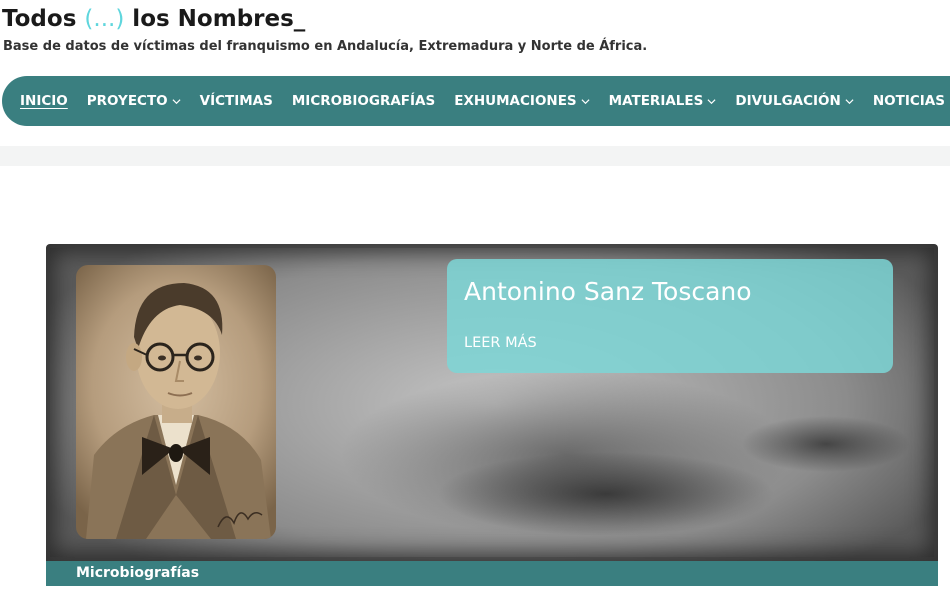 This screenshot has height=599, width=950. I want to click on slide-caption: Antonino Sanz Toscano LEER MÁS, so click(670, 316).